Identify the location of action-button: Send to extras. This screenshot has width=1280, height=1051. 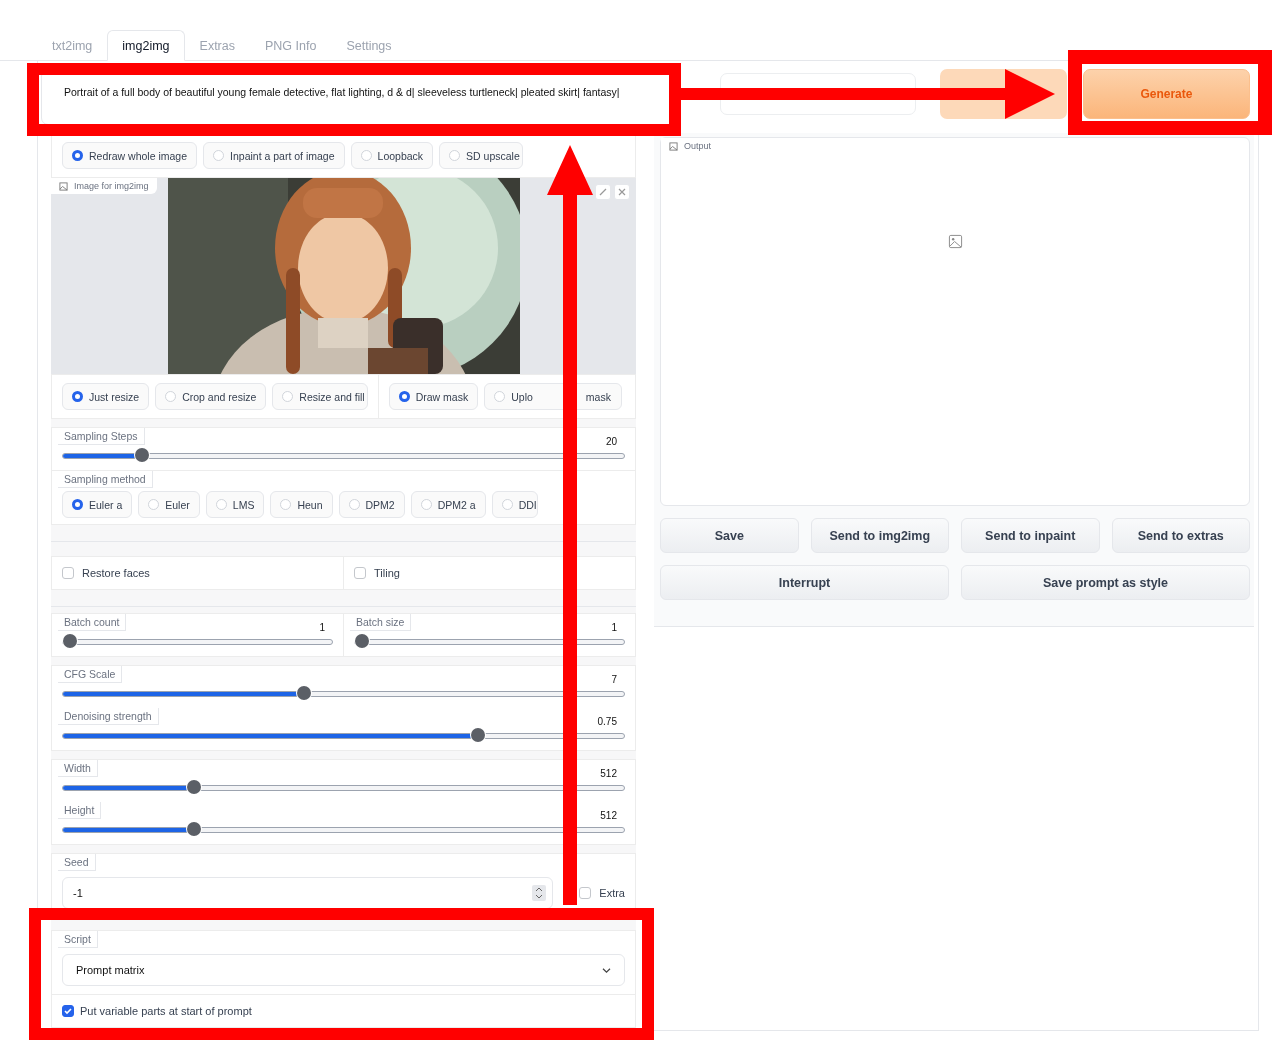
(1180, 535).